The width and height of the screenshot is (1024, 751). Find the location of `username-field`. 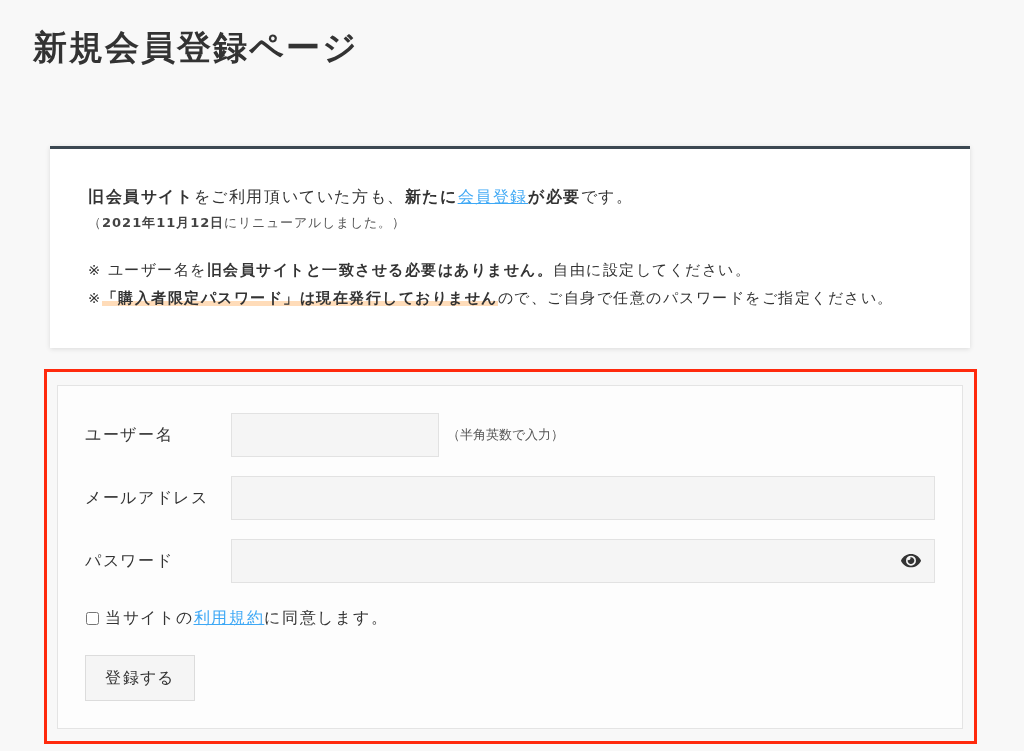

username-field is located at coordinates (335, 435).